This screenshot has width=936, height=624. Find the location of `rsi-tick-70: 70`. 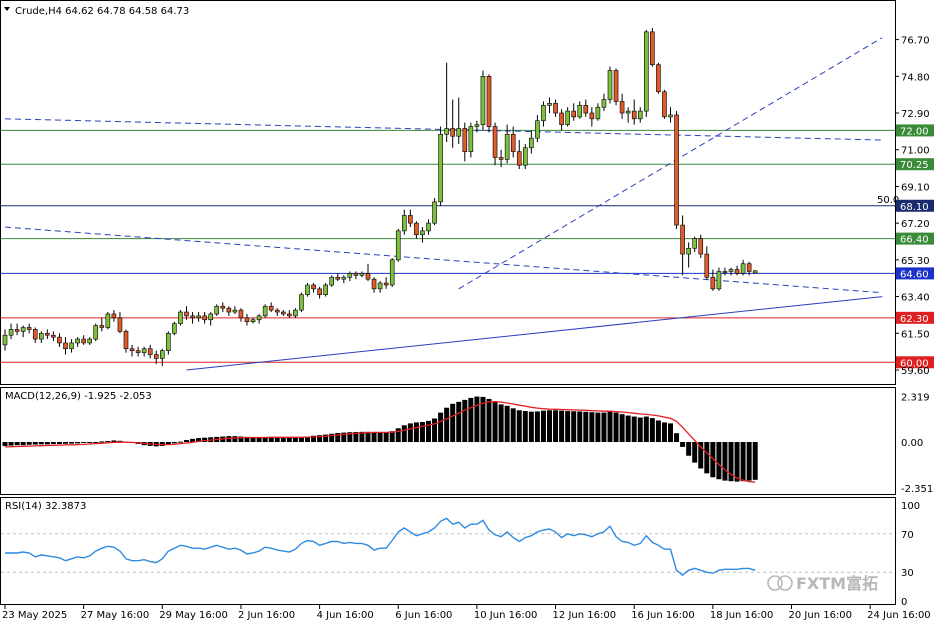

rsi-tick-70: 70 is located at coordinates (907, 535).